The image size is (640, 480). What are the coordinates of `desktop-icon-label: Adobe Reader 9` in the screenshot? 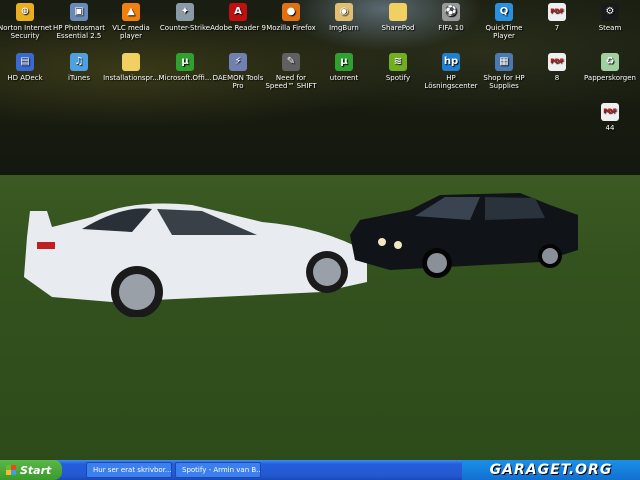 It's located at (238, 28).